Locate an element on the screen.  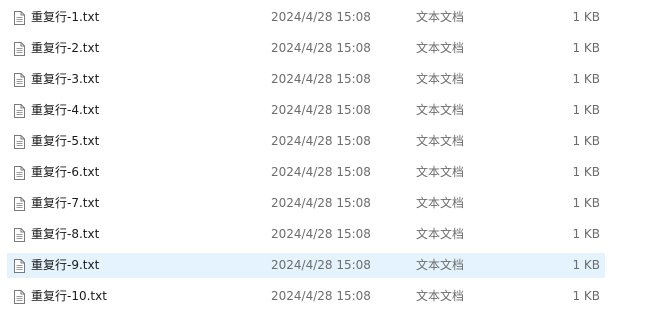
file-row: 重复行-1.txt 2024/4/28 15:08 文本文档 1 KB is located at coordinates (306, 17).